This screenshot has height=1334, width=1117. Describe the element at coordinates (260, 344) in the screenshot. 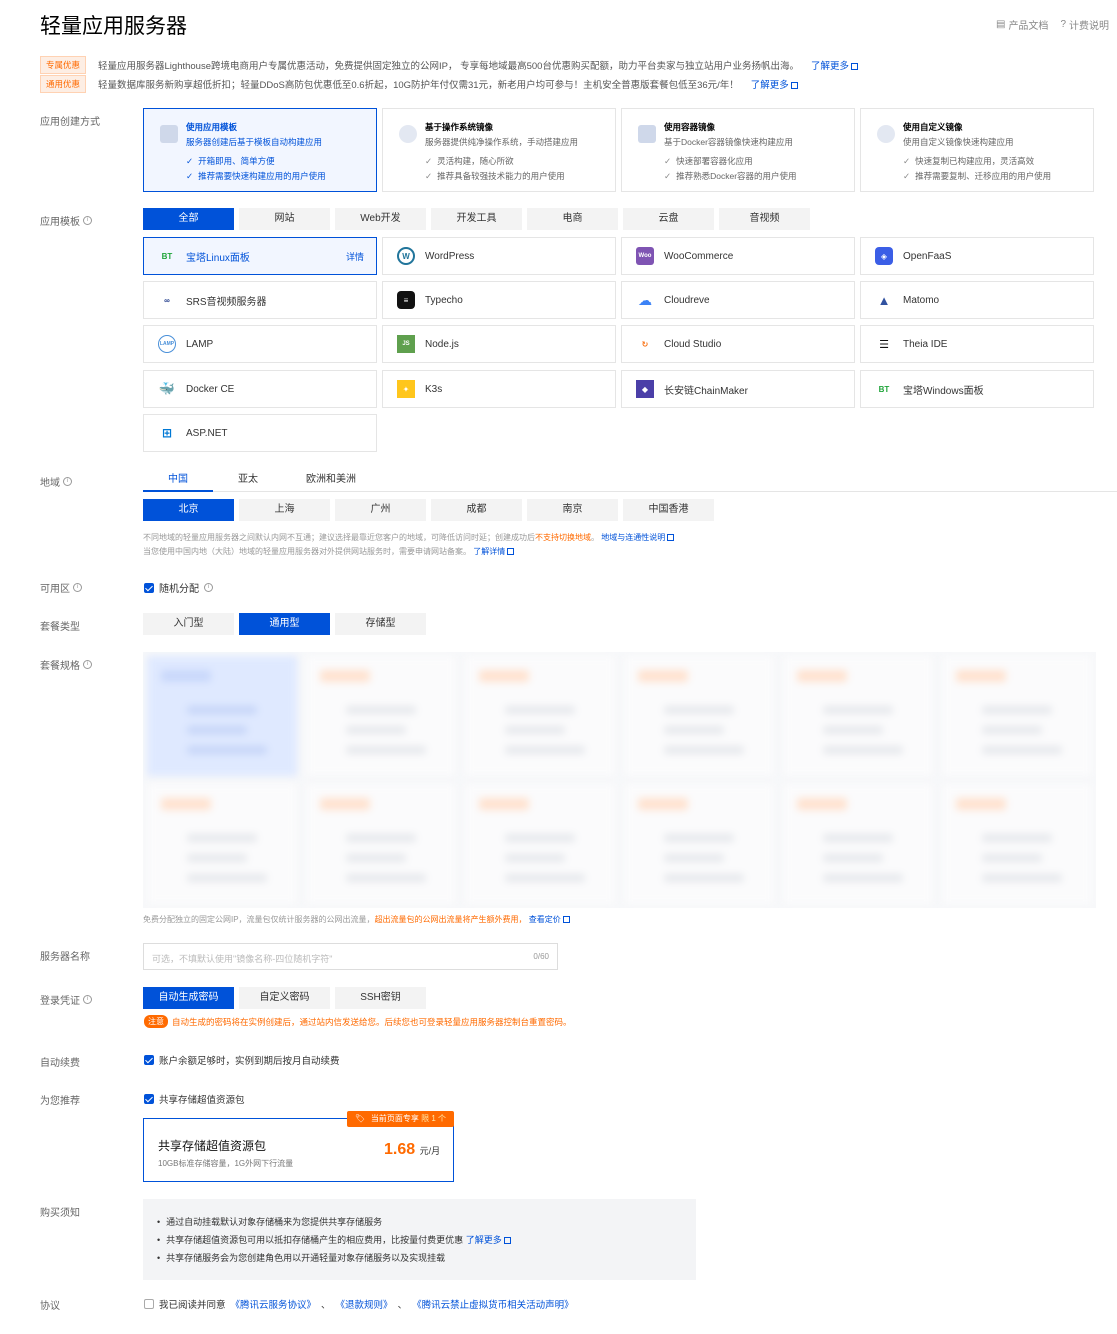

I see `app-lamp: LAMP LAMP` at that location.